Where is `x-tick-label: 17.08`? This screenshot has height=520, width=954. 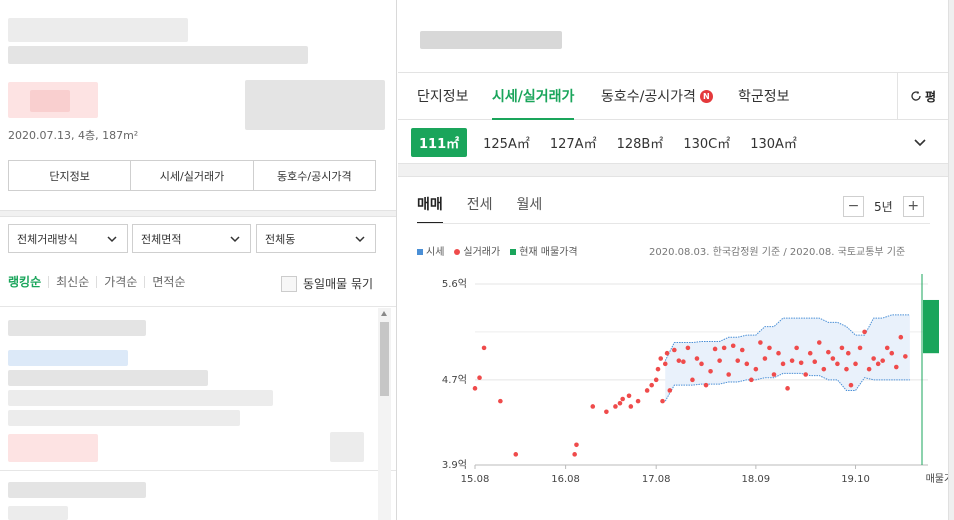
x-tick-label: 17.08 is located at coordinates (656, 479).